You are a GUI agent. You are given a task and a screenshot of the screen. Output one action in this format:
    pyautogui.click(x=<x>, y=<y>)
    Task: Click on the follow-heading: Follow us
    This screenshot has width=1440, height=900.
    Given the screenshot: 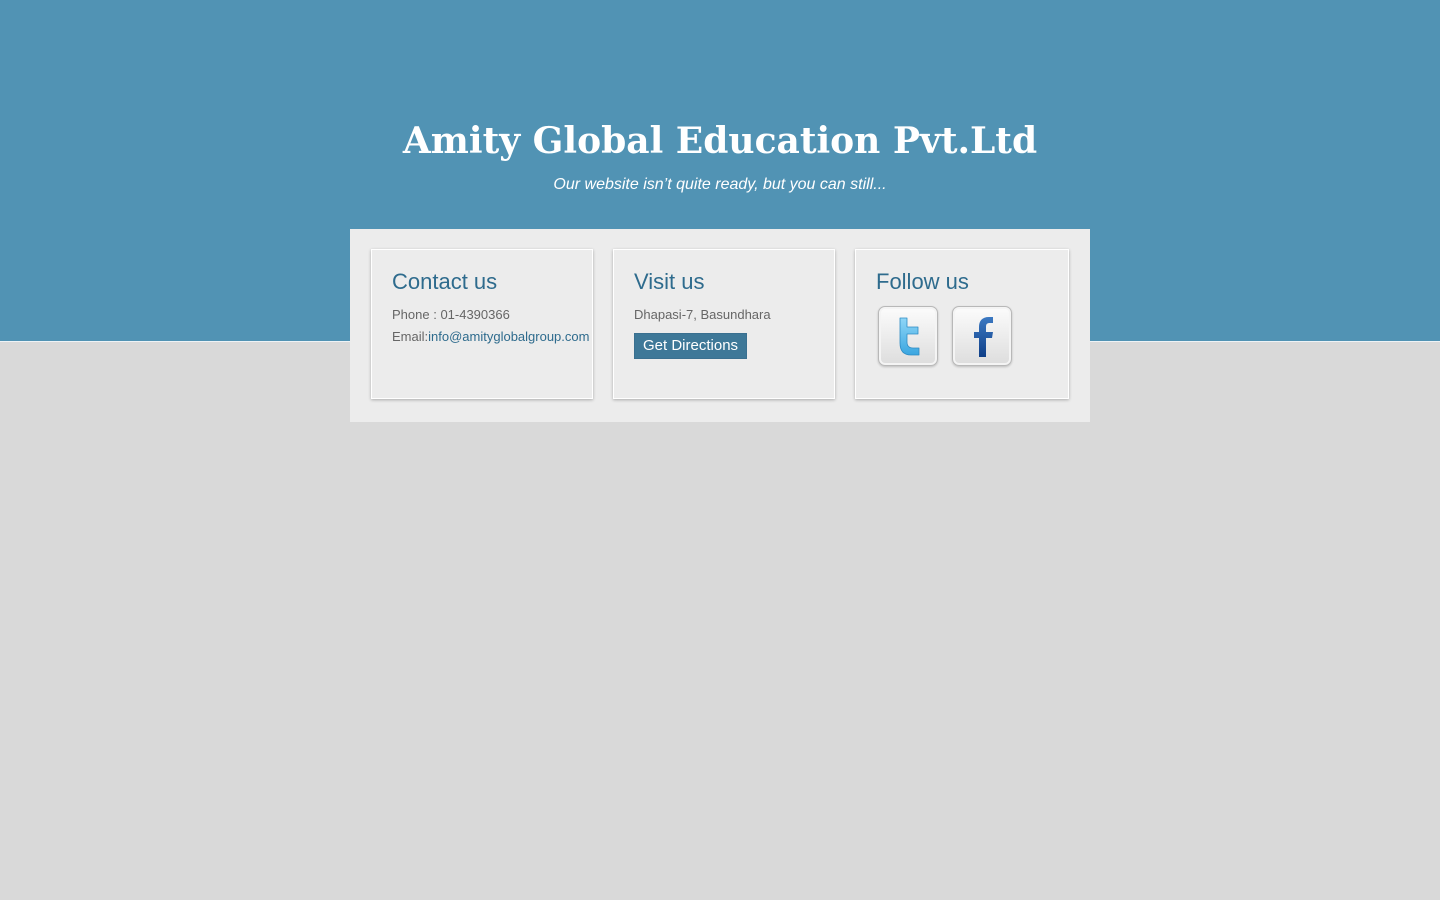 What is the action you would take?
    pyautogui.click(x=922, y=281)
    